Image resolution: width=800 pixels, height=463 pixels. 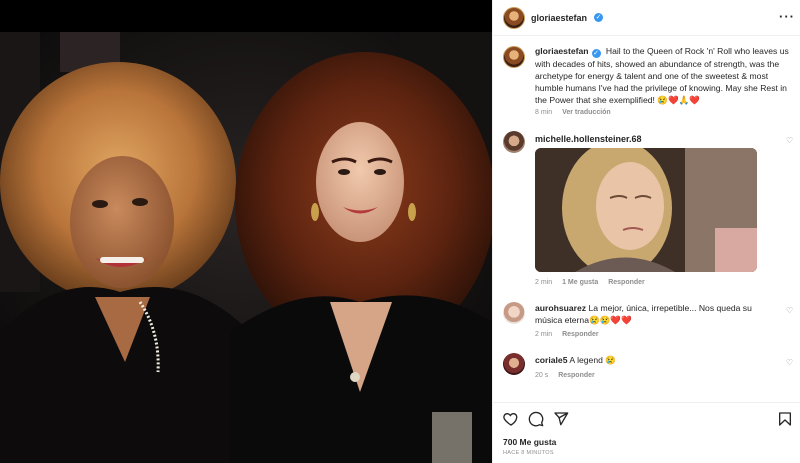 I want to click on more-horizontal-icon: ···, so click(x=787, y=16).